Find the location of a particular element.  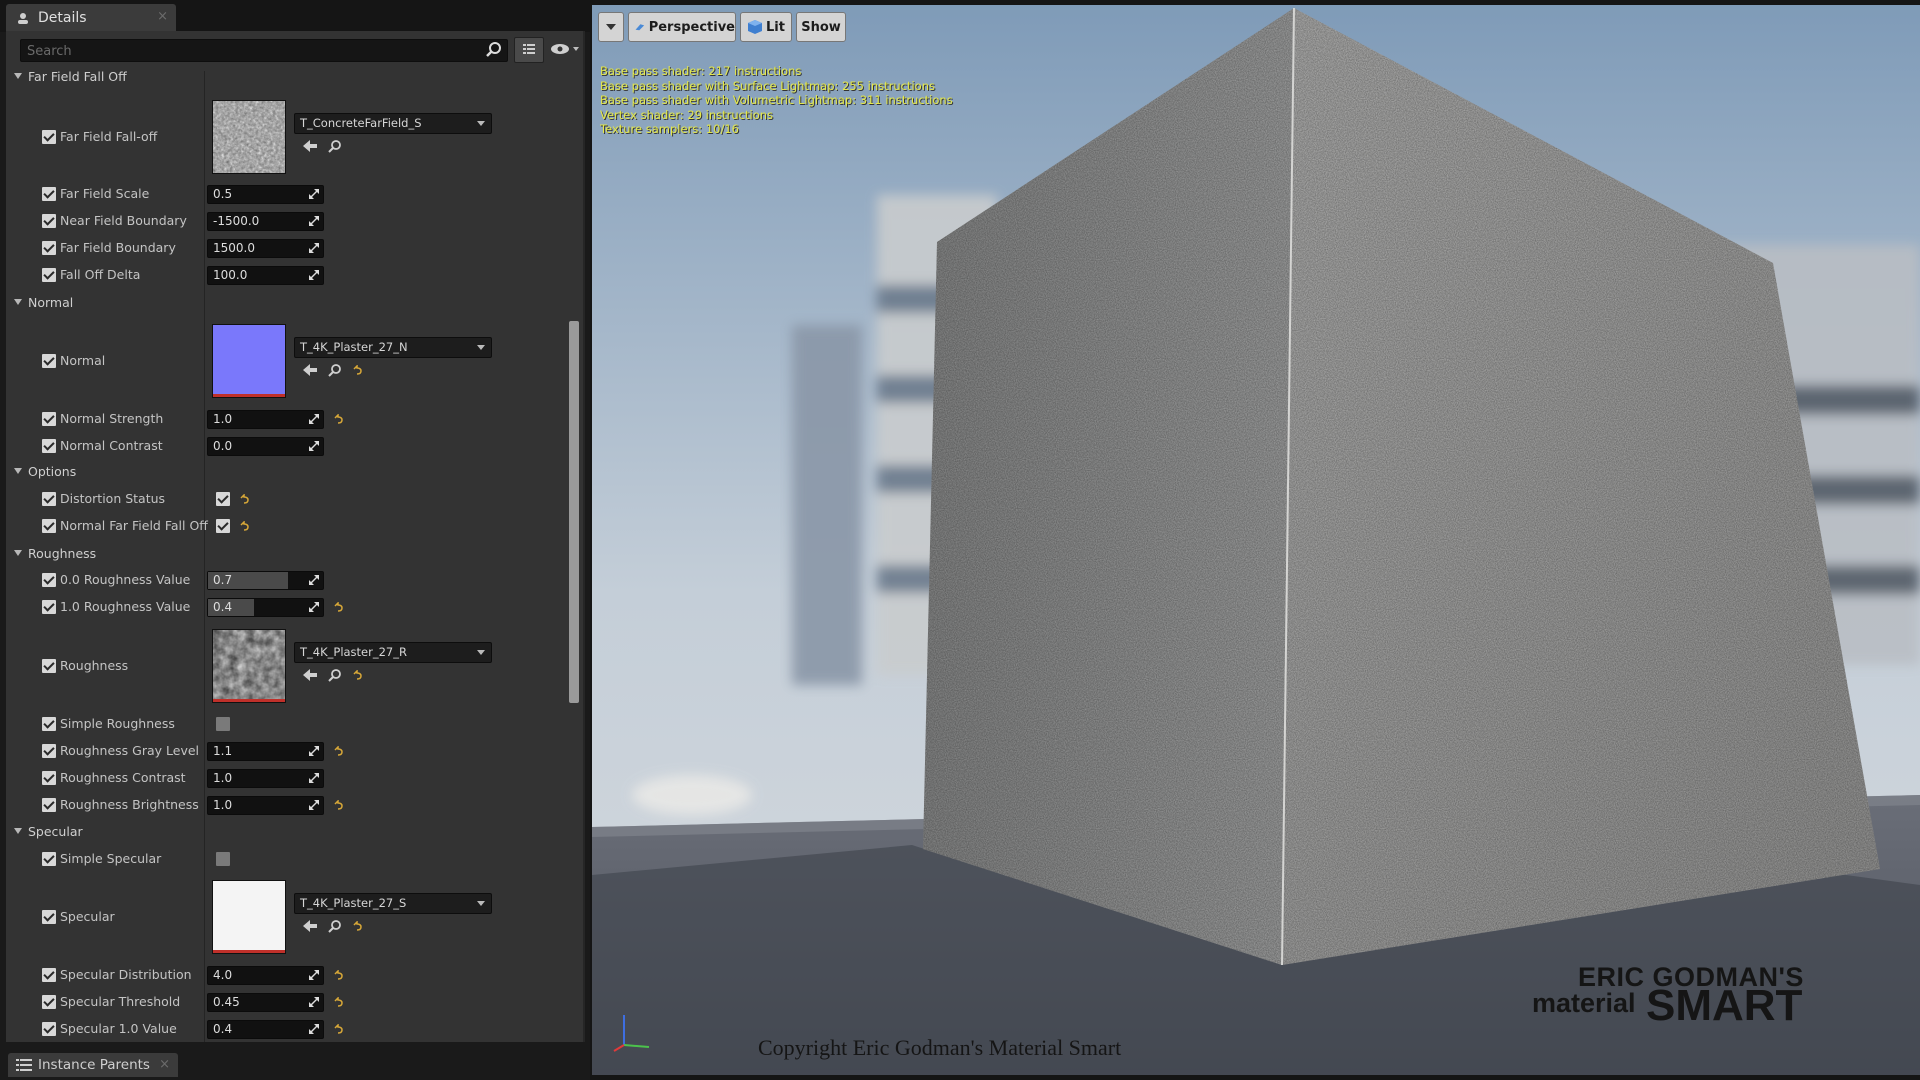

roughness-brightness-field: 1.0 is located at coordinates (265, 805).